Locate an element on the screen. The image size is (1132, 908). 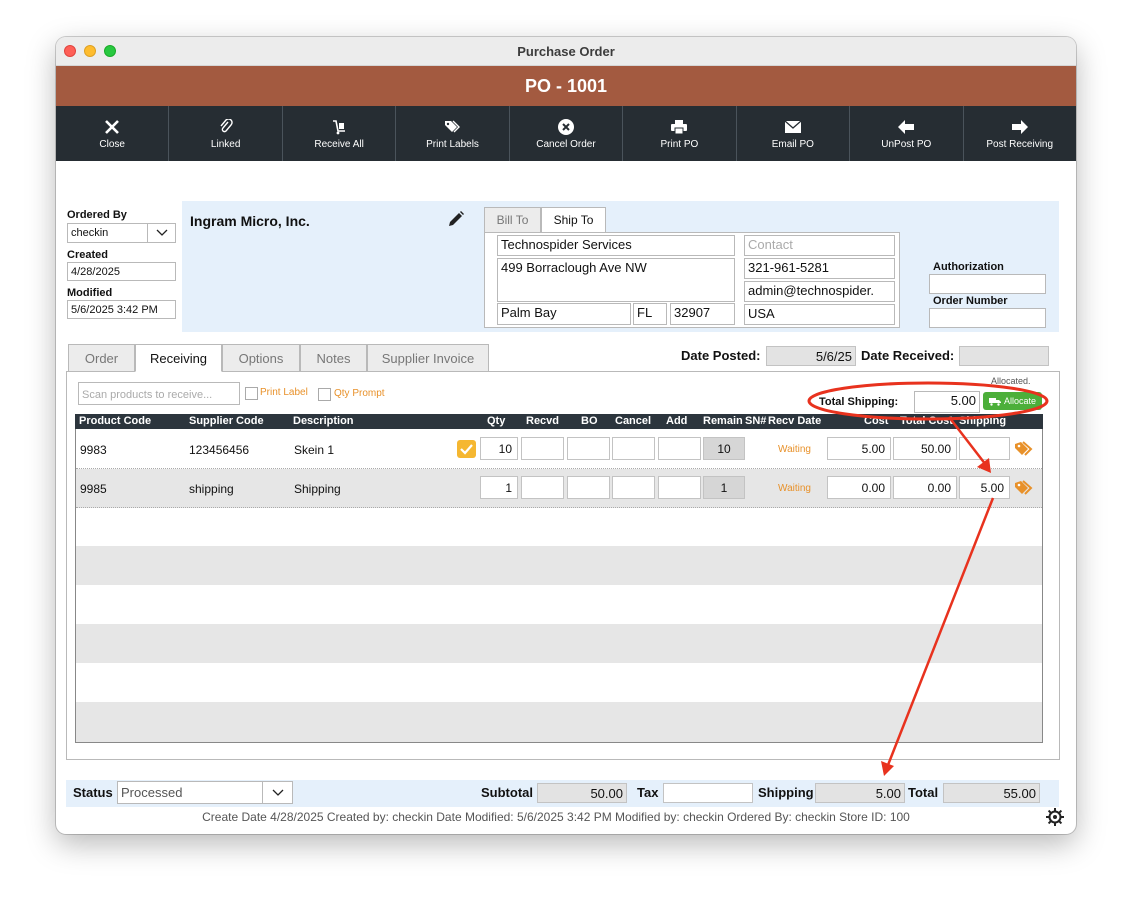
tab-order: Order is located at coordinates (101, 358).